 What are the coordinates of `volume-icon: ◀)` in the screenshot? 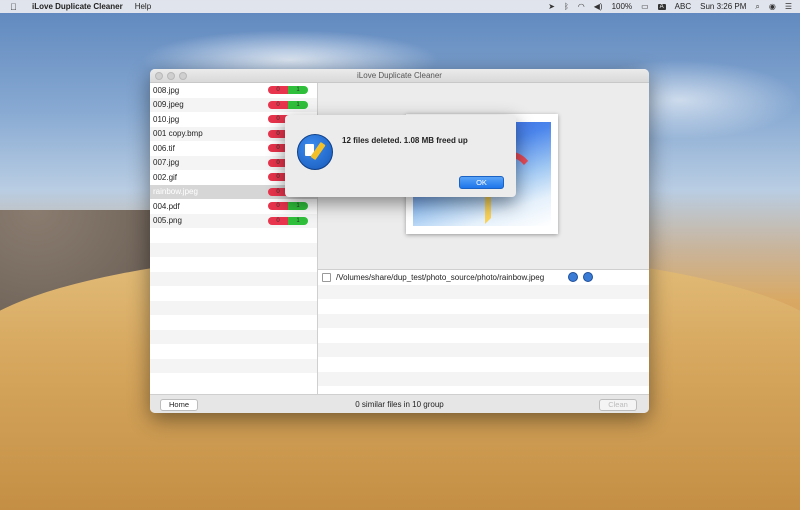 It's located at (598, 6).